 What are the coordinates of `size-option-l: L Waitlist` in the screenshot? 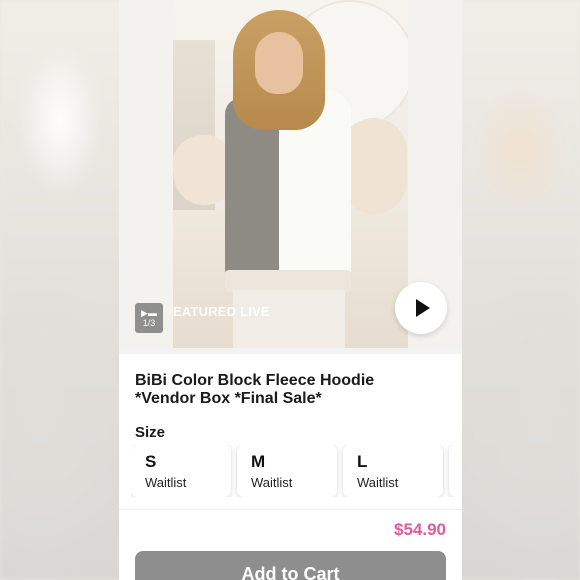 It's located at (393, 471).